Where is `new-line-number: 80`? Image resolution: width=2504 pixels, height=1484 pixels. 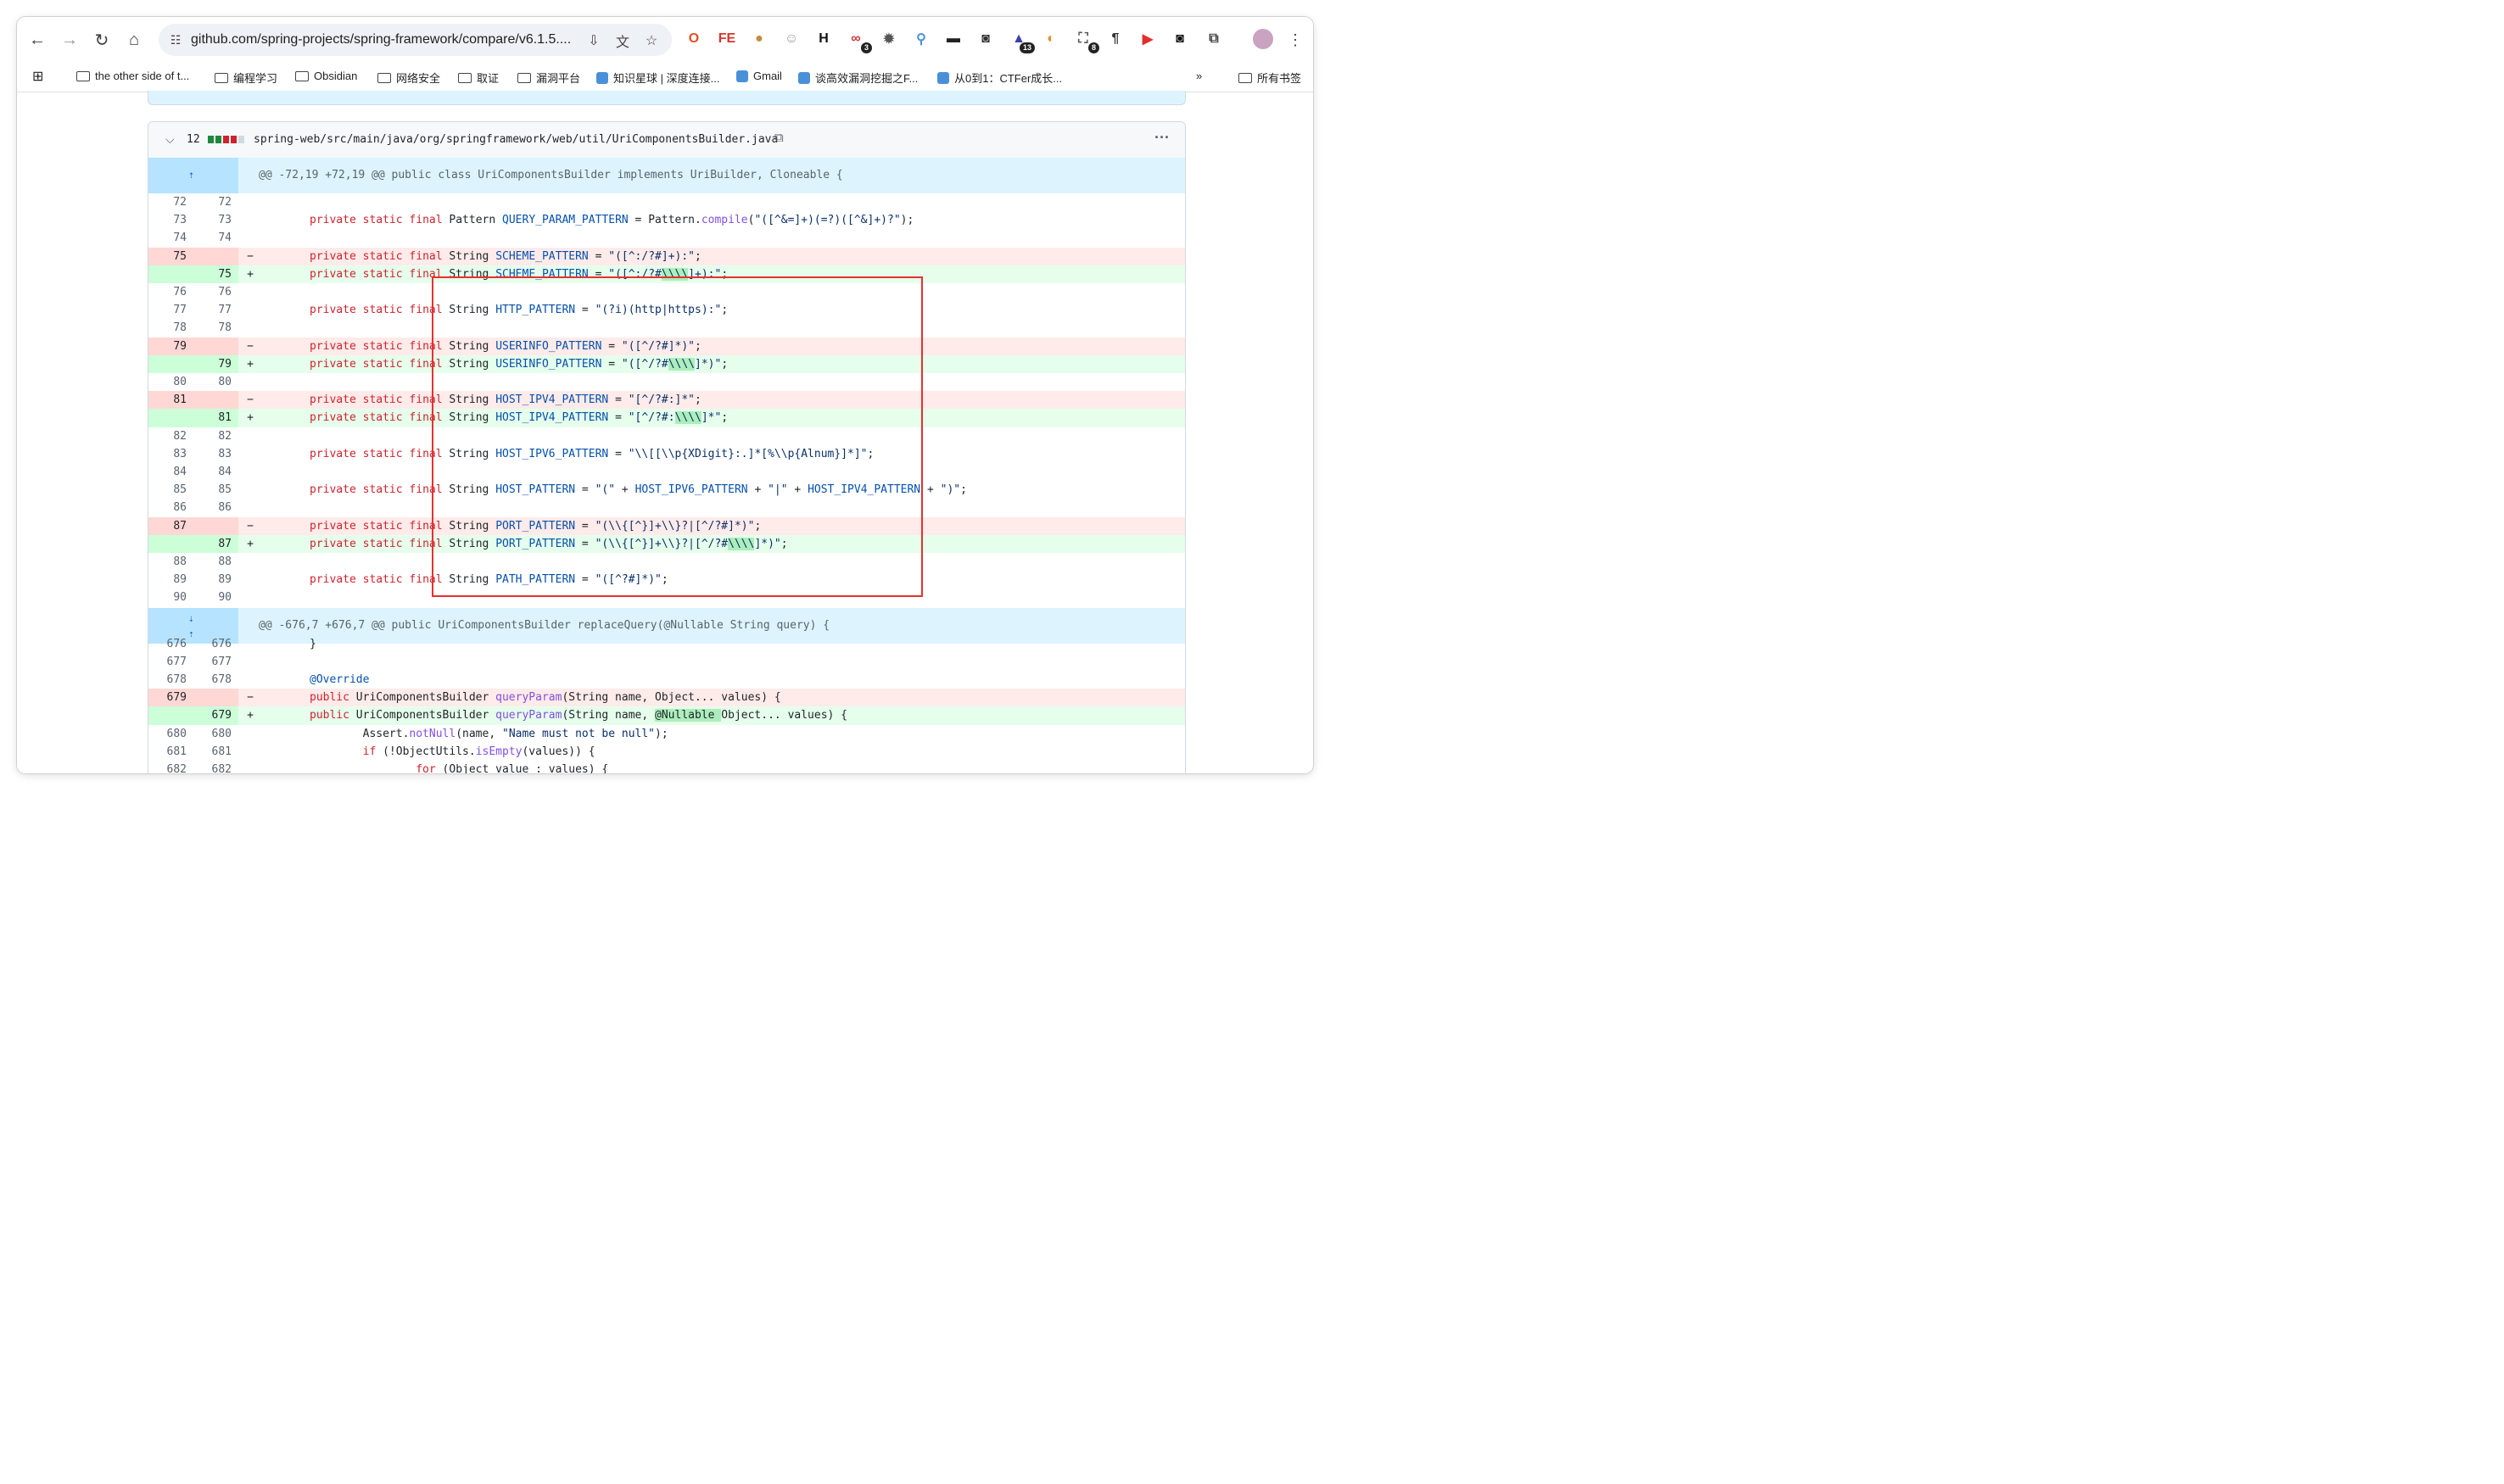 new-line-number: 80 is located at coordinates (215, 382).